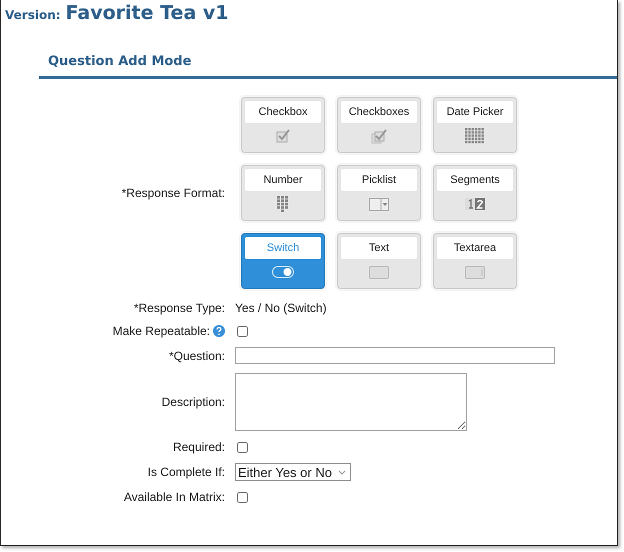 The height and width of the screenshot is (552, 624). I want to click on segments-icon, so click(475, 204).